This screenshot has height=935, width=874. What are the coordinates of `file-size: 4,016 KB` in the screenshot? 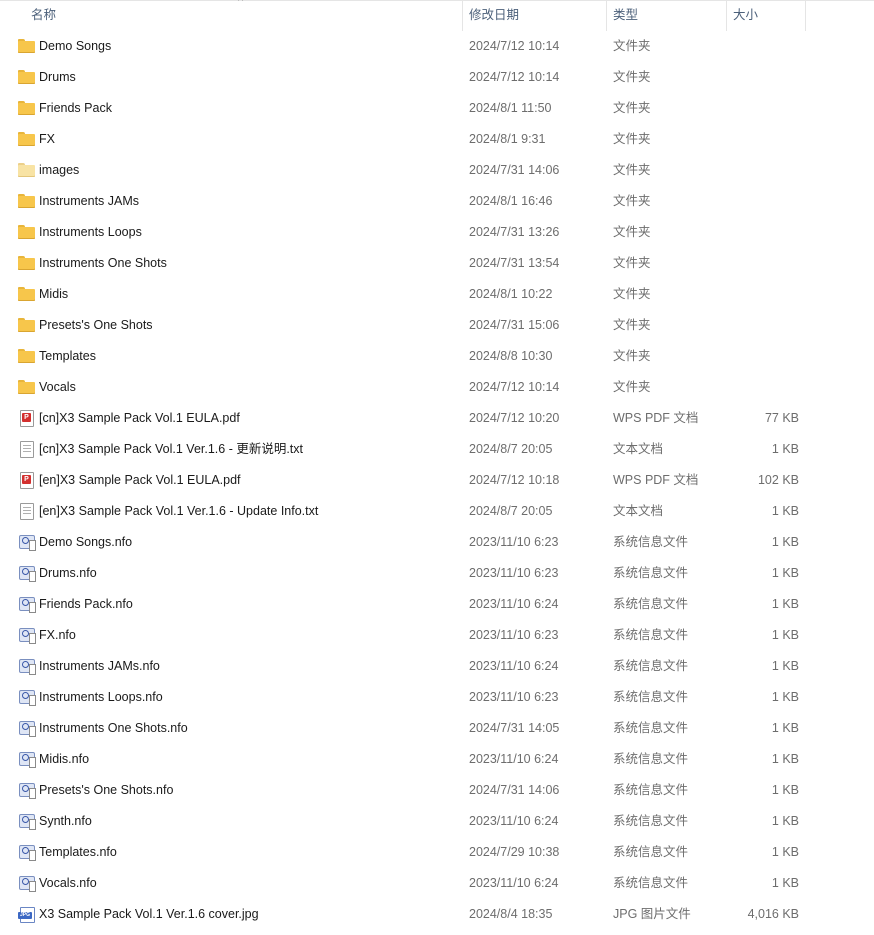 It's located at (773, 914).